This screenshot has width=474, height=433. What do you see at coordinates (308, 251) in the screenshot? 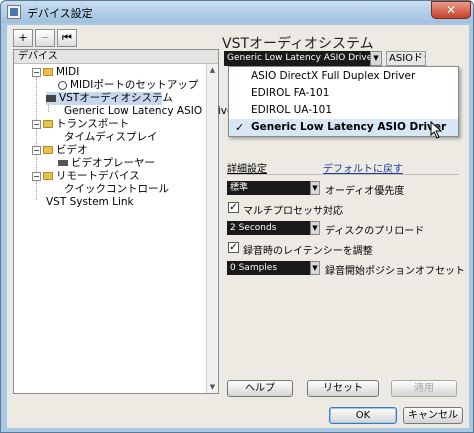
I see `record-latency-label: 録音時のレイテンシーを調整` at bounding box center [308, 251].